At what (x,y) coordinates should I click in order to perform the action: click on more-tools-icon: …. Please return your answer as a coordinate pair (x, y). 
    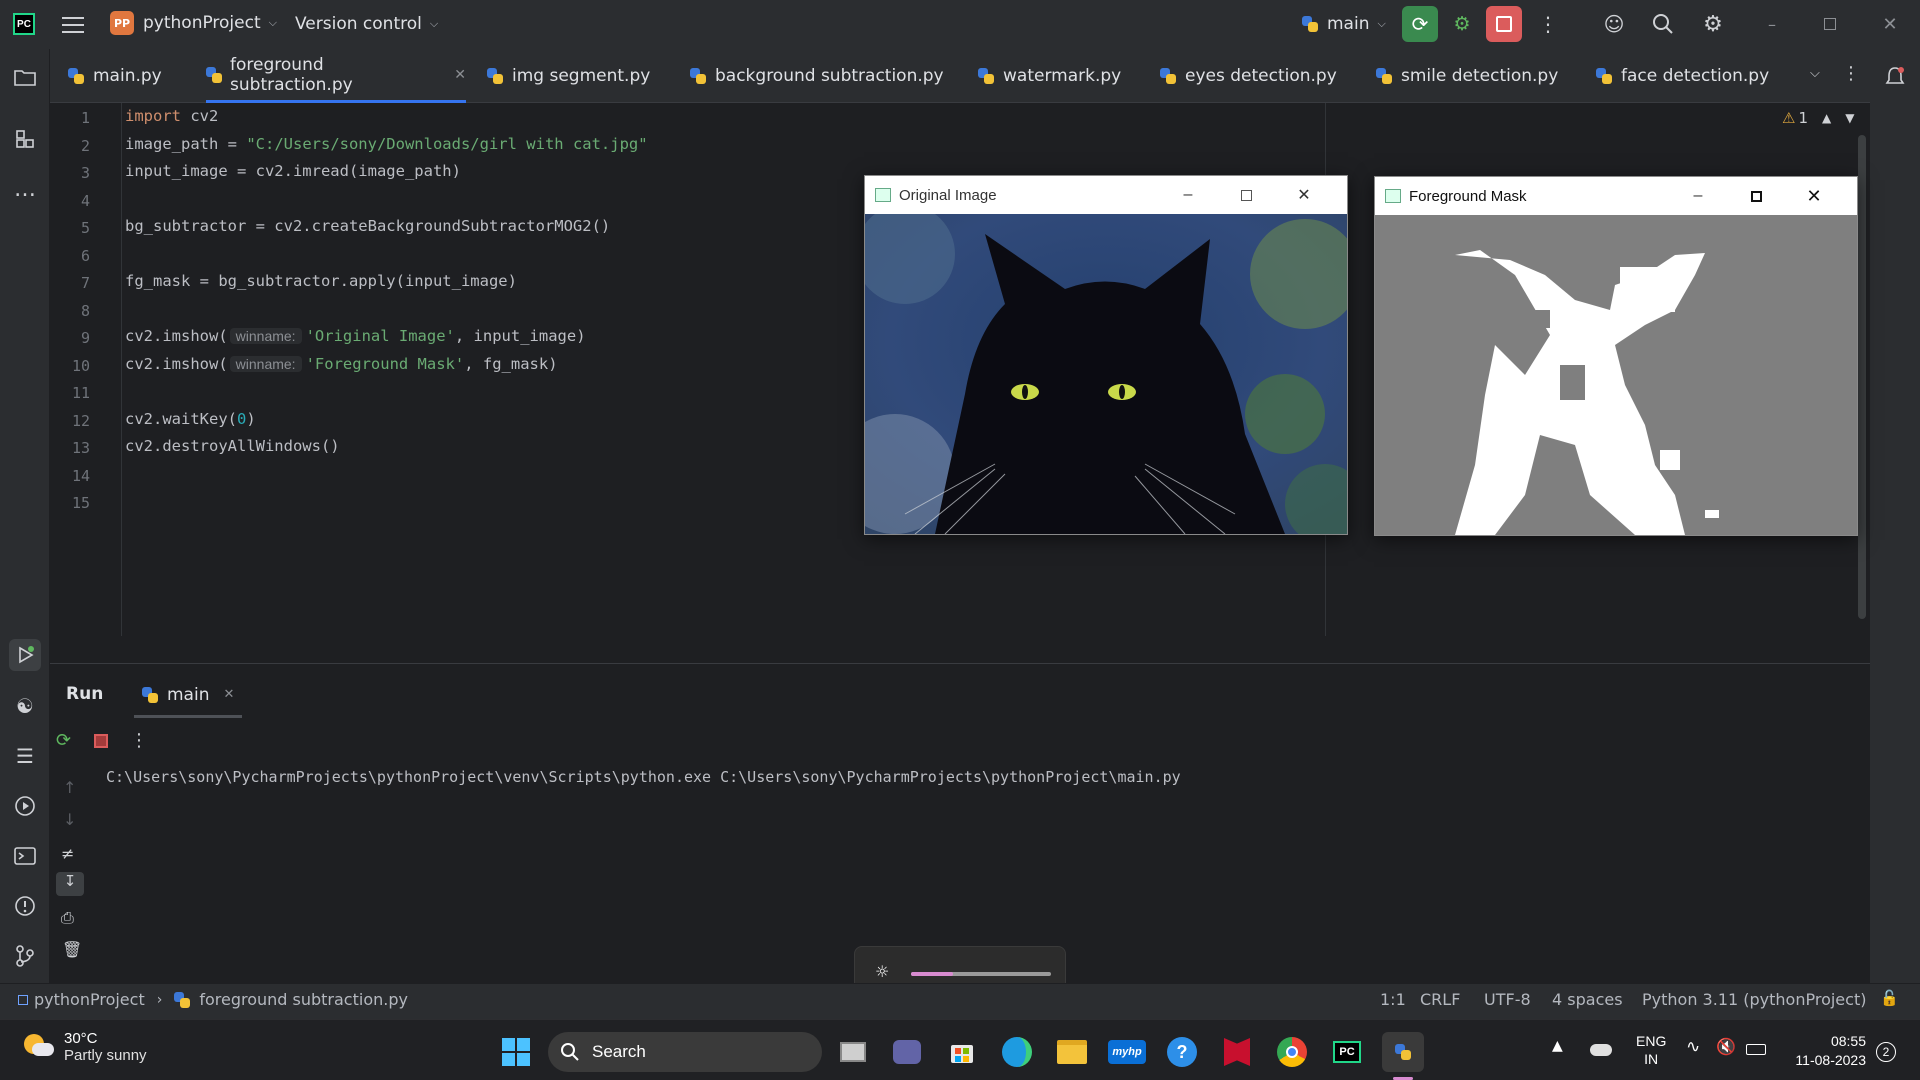
    Looking at the image, I should click on (25, 189).